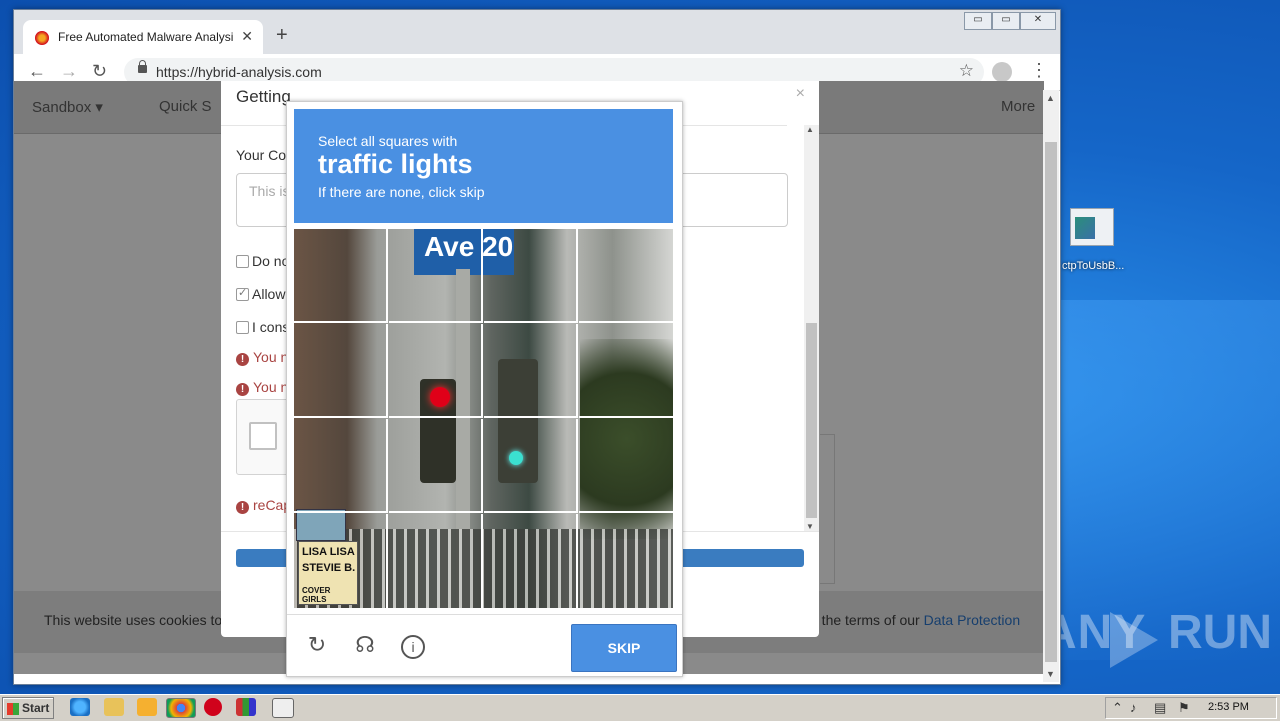 This screenshot has height=721, width=1280. Describe the element at coordinates (269, 191) in the screenshot. I see `comment-placeholder: This is` at that location.